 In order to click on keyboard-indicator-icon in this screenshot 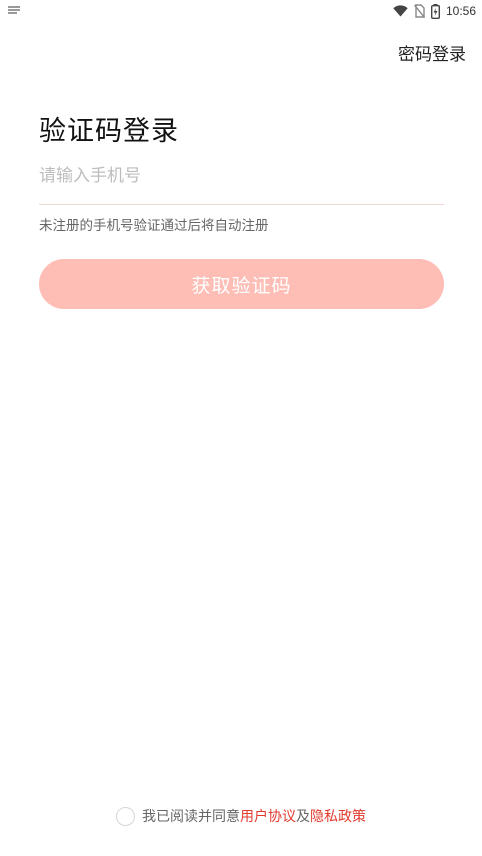, I will do `click(14, 10)`.